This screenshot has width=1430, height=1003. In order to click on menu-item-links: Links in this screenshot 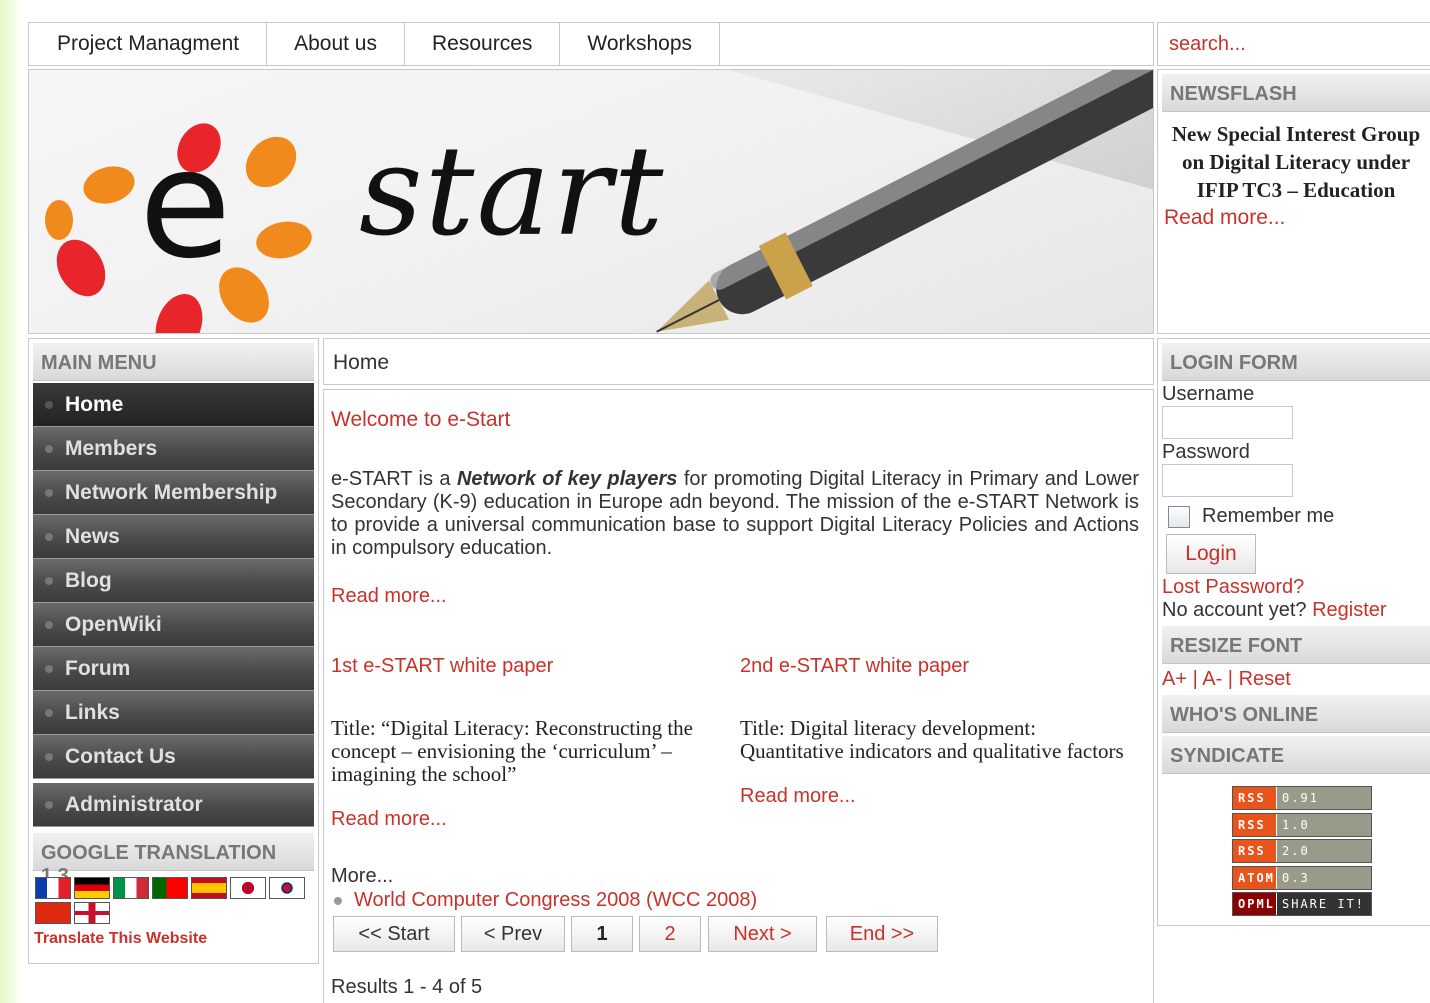, I will do `click(173, 713)`.